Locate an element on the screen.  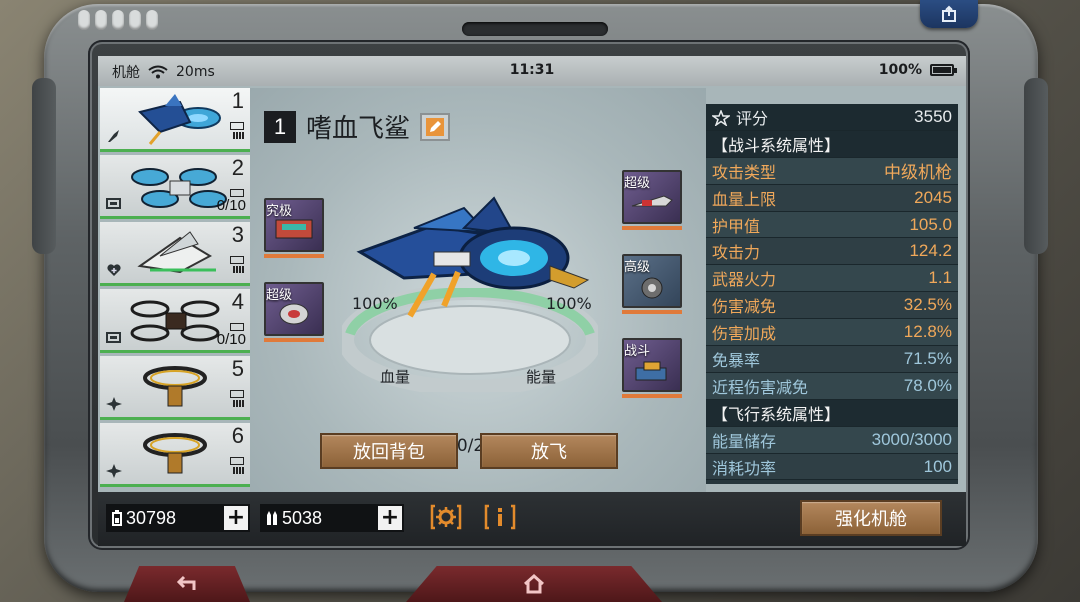
pencil-icon is located at coordinates (435, 126).